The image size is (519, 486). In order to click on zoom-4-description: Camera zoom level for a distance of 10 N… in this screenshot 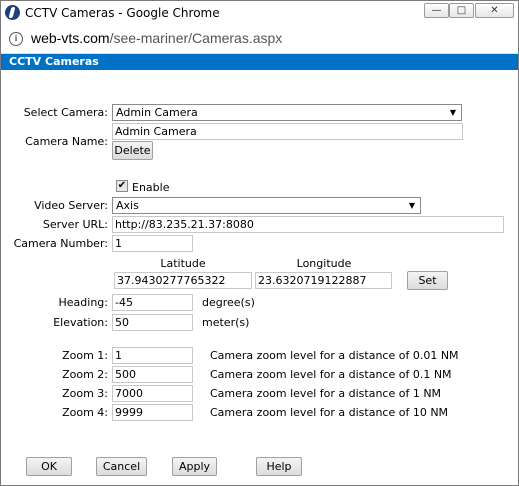, I will do `click(329, 412)`.